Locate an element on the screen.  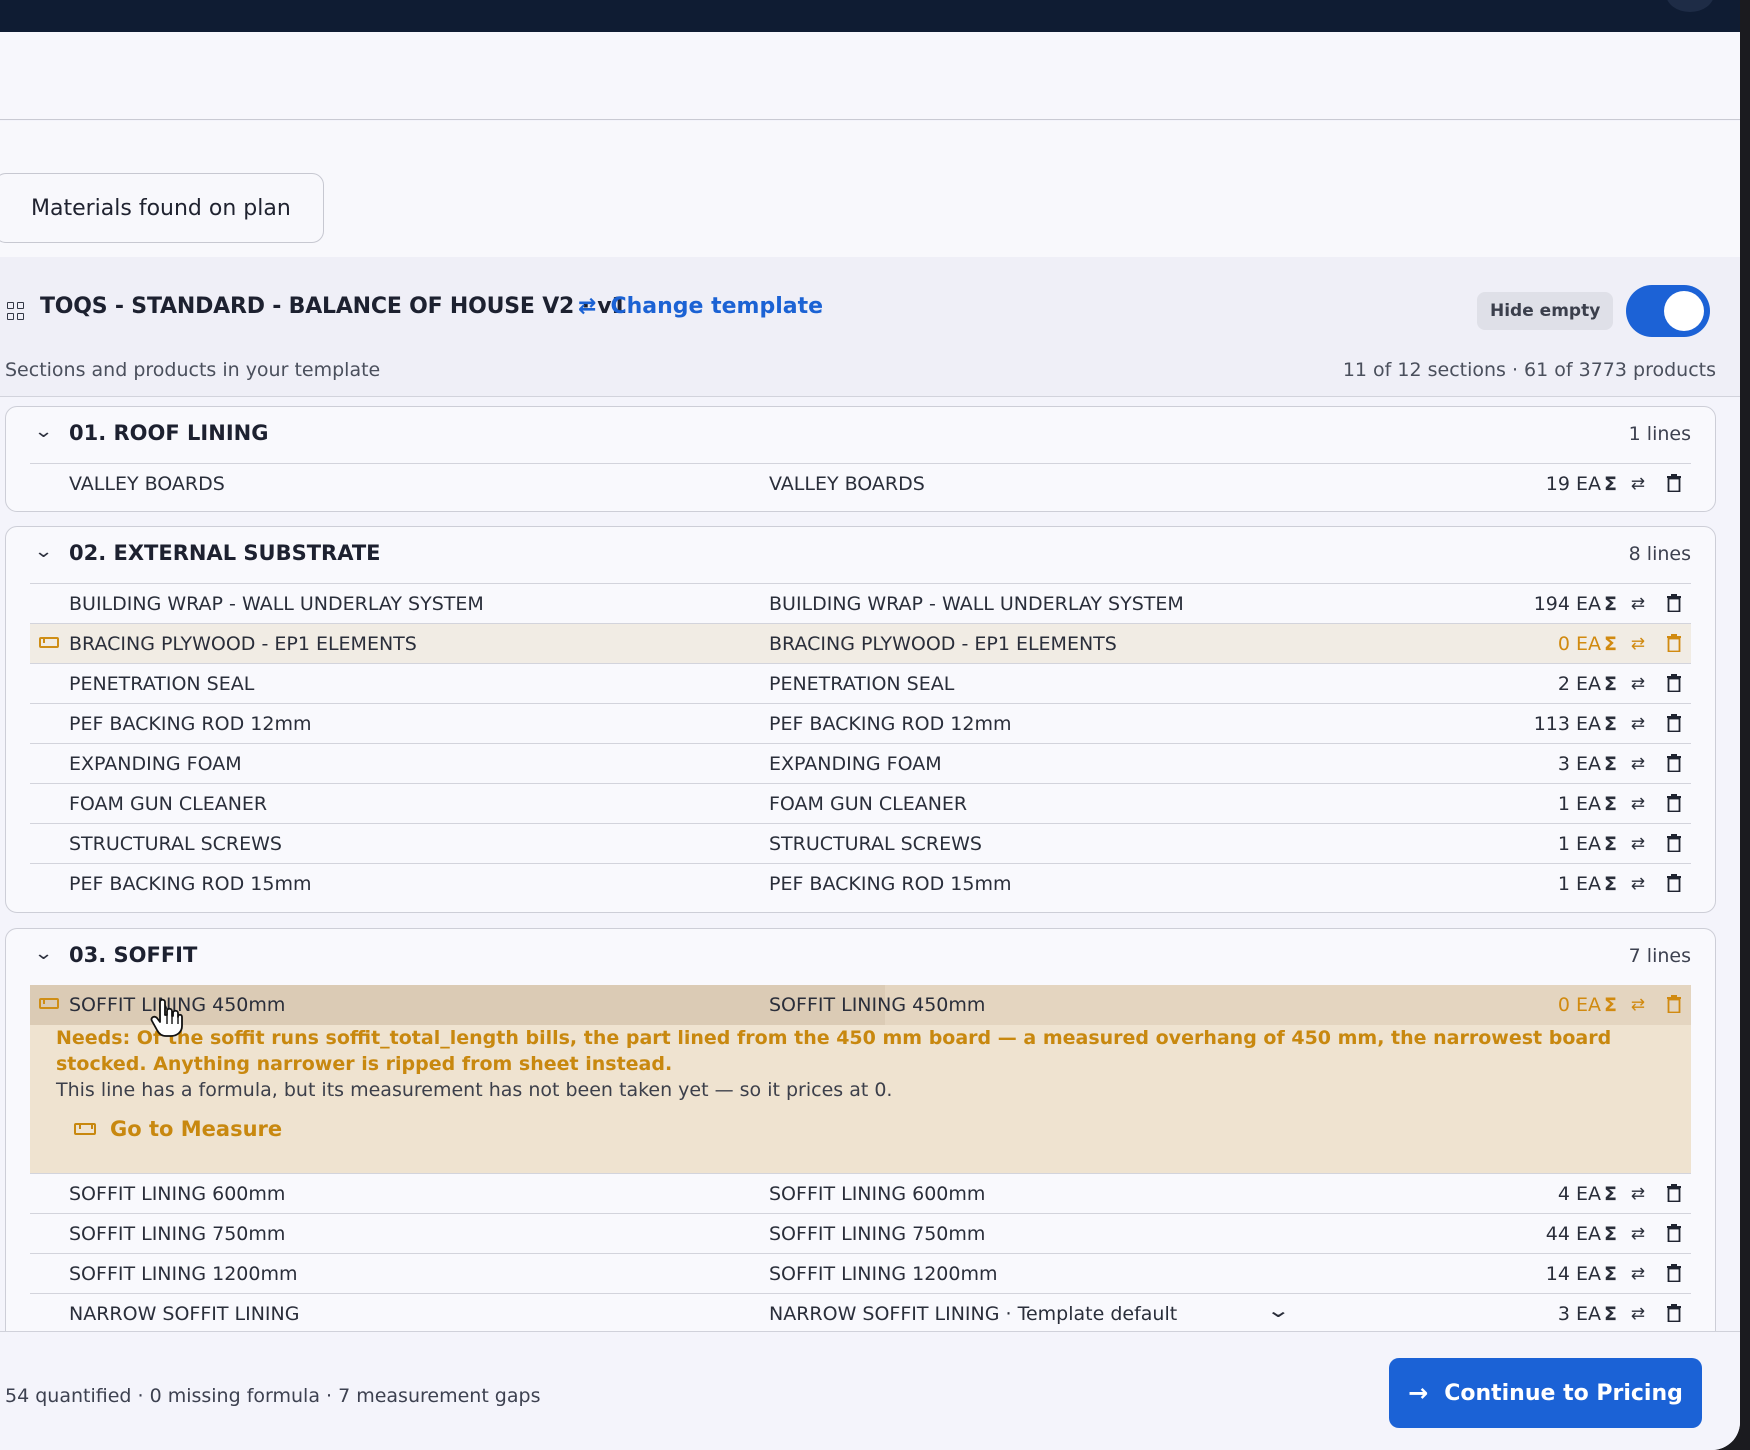
row-product: SOFFIT LINING 1200mm is located at coordinates (883, 1274).